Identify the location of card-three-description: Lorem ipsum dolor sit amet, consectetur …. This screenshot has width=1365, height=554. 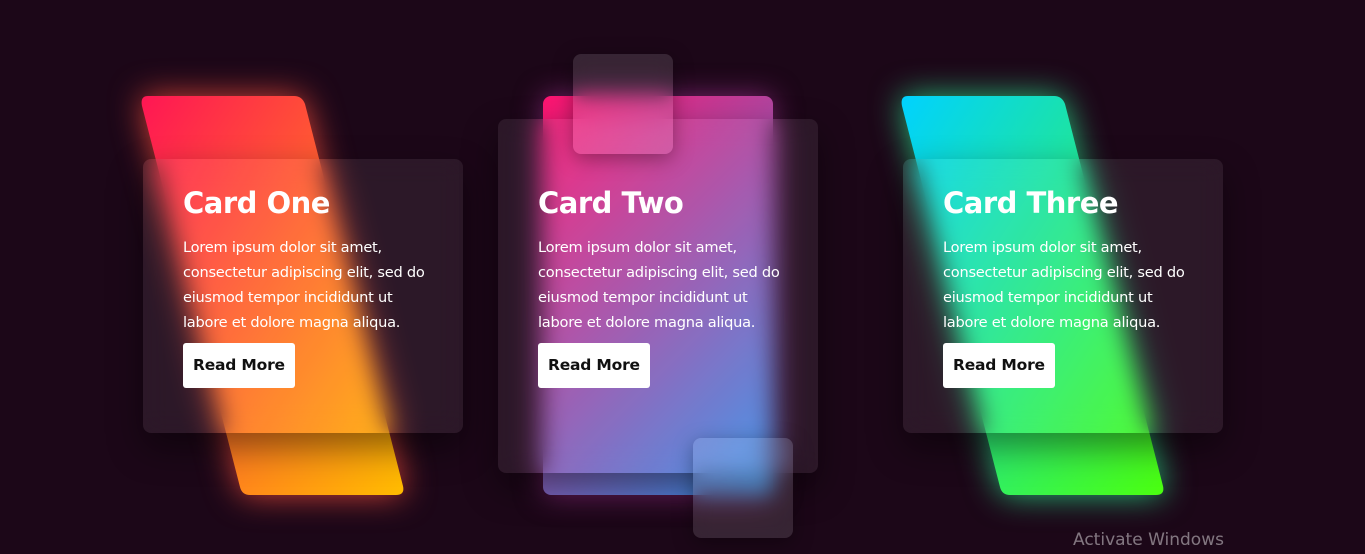
(1064, 285).